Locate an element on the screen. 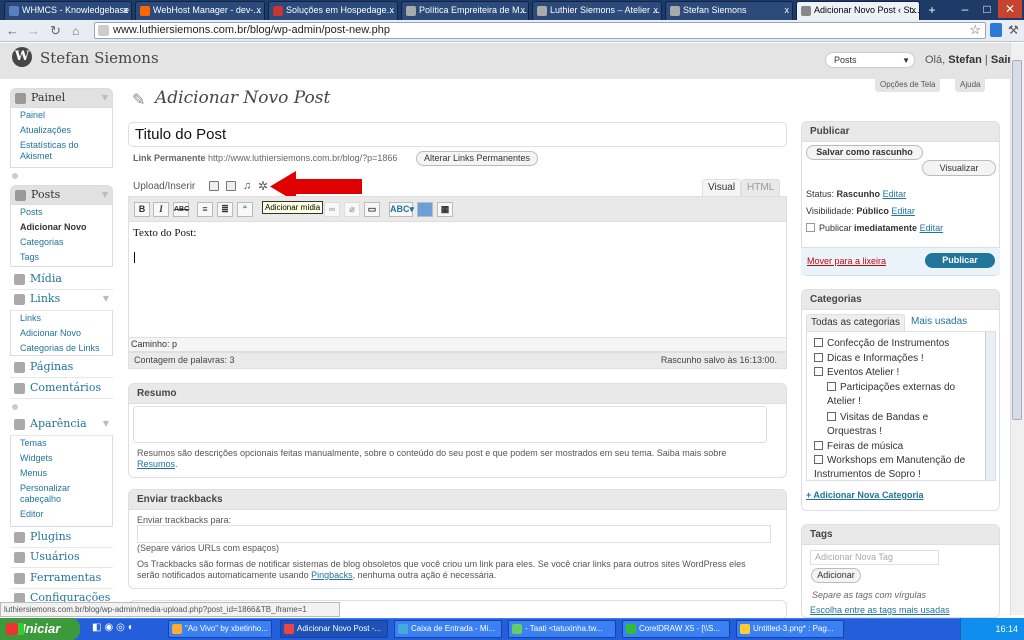  numbered-list-button: ≣ is located at coordinates (225, 209).